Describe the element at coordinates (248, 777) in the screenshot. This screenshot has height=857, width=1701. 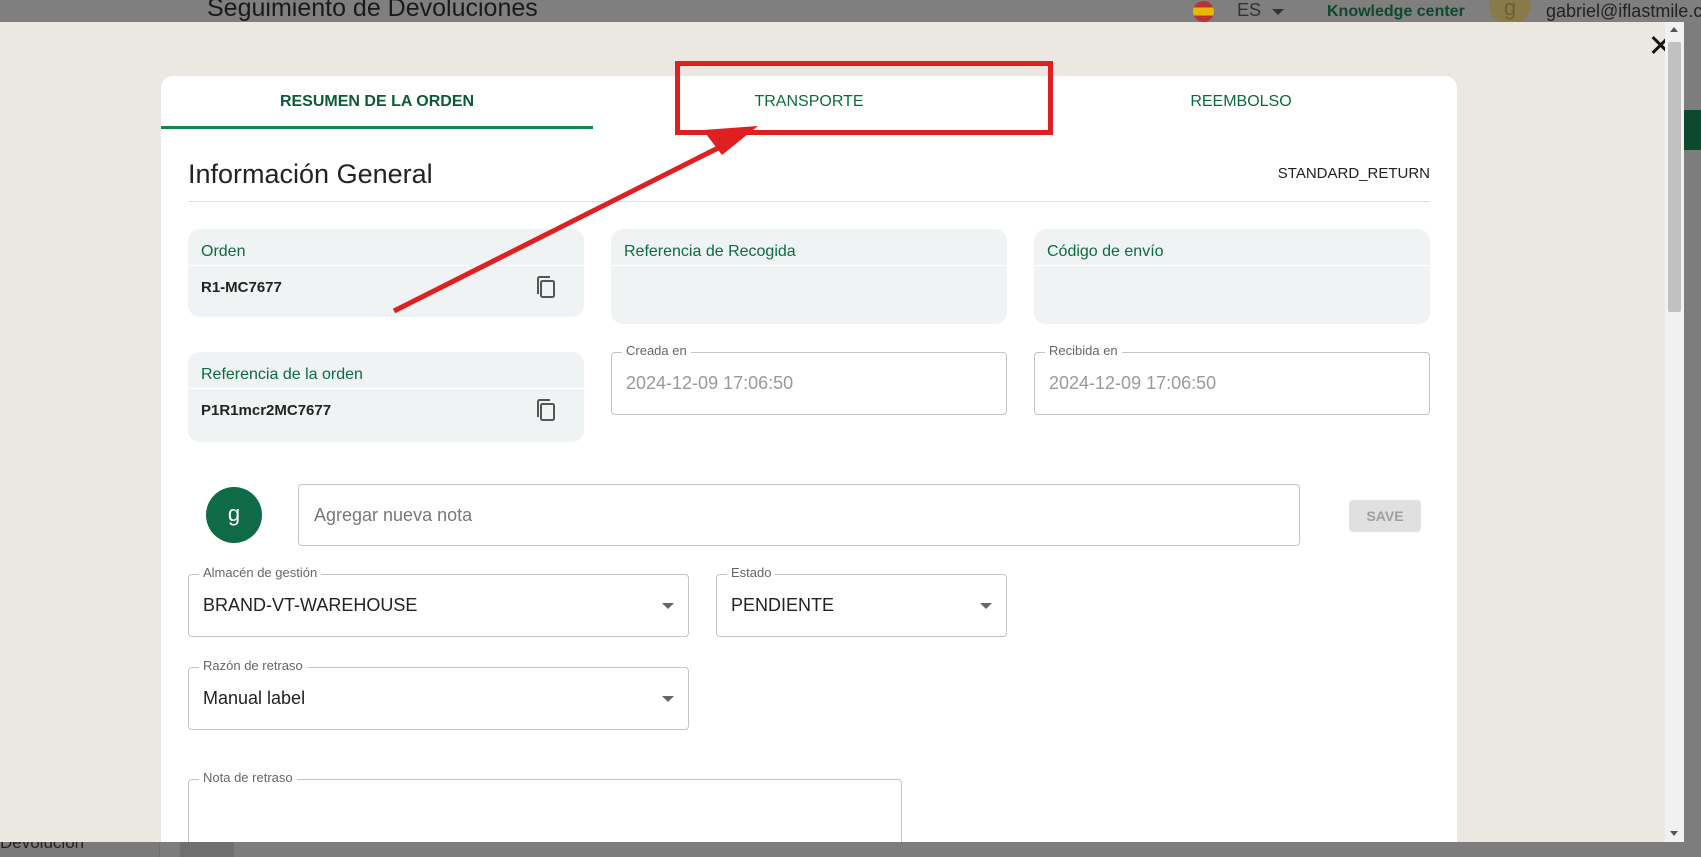
I see `nota-retraso-label: Nota de retraso` at that location.